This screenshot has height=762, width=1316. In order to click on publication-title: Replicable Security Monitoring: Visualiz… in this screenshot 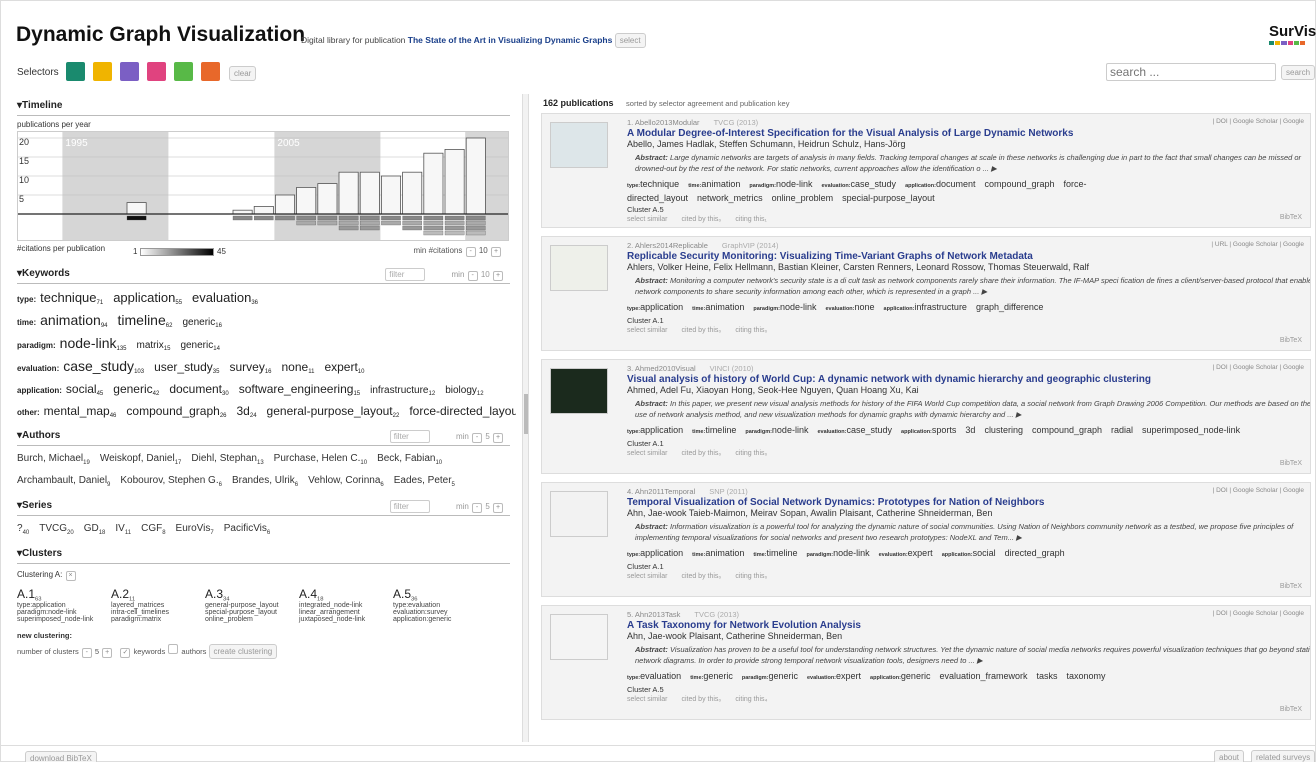, I will do `click(968, 256)`.